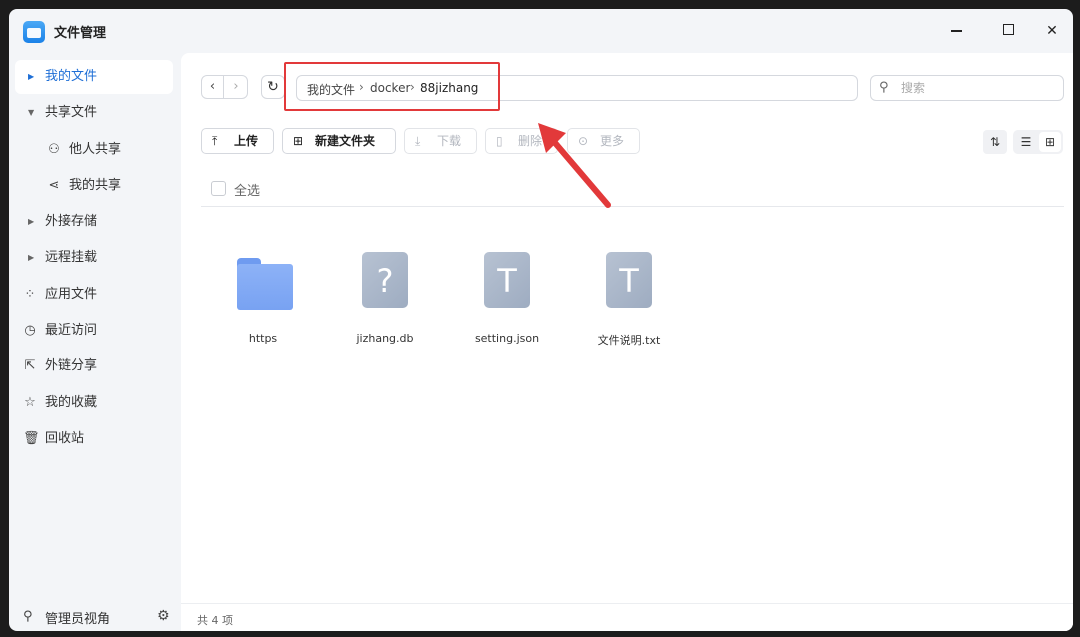 This screenshot has height=637, width=1080. I want to click on chevron-left-icon: ‹, so click(212, 86).